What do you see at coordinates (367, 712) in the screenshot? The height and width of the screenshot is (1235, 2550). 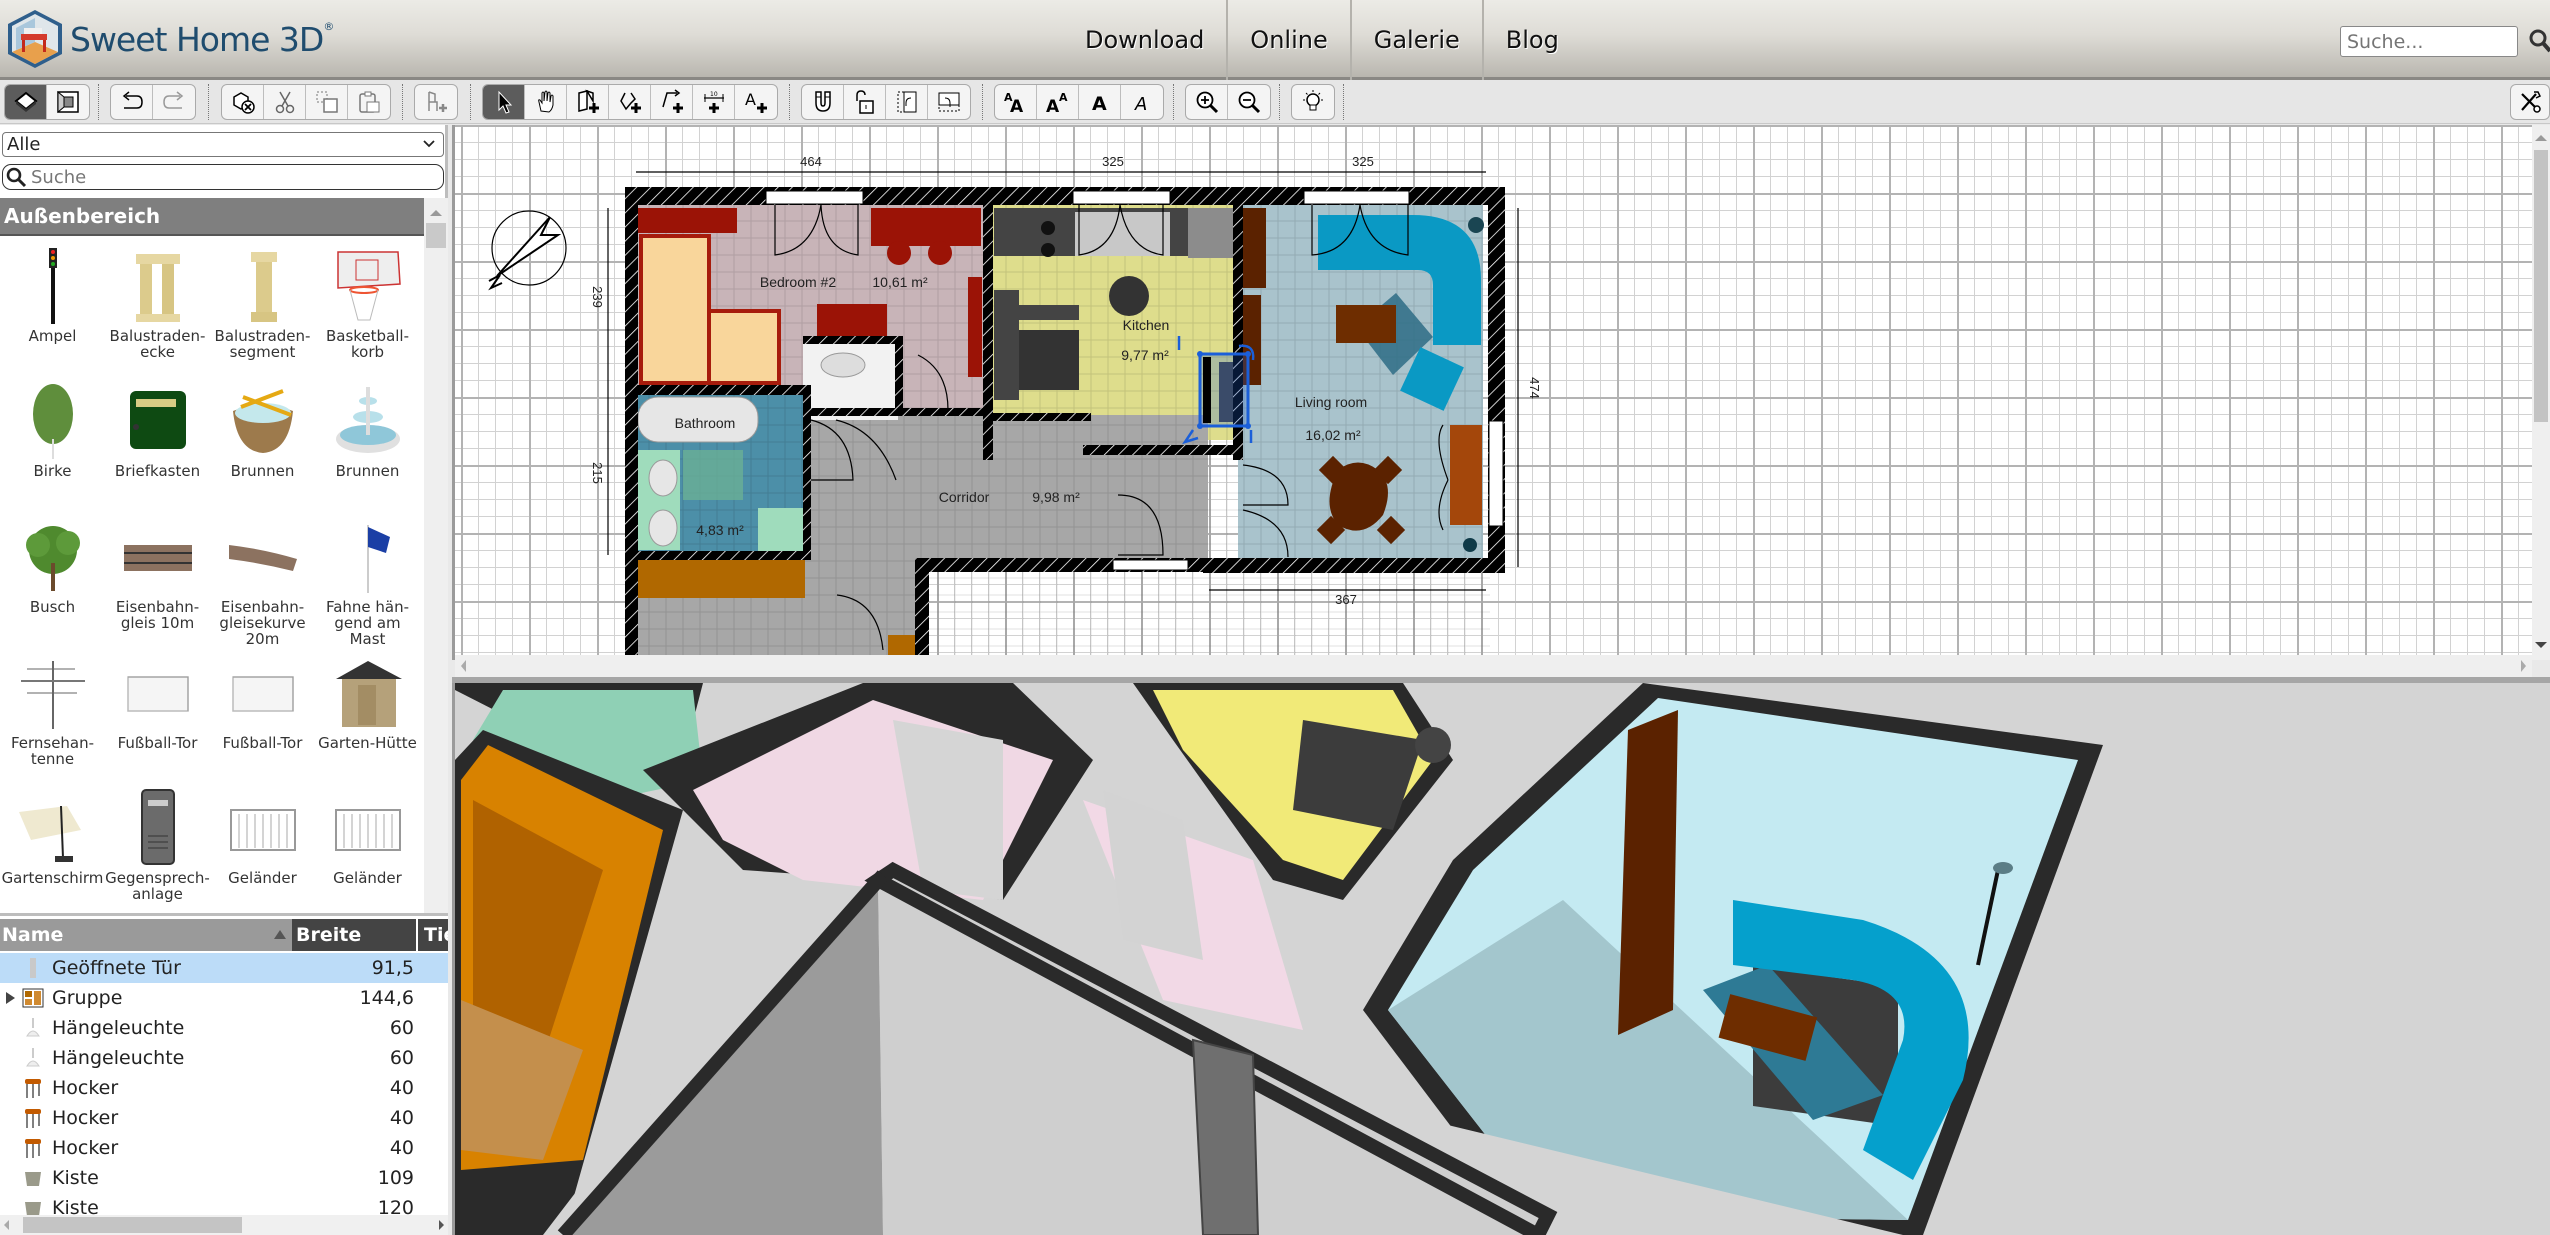 I see `catalog-item: Garten-Hütte` at bounding box center [367, 712].